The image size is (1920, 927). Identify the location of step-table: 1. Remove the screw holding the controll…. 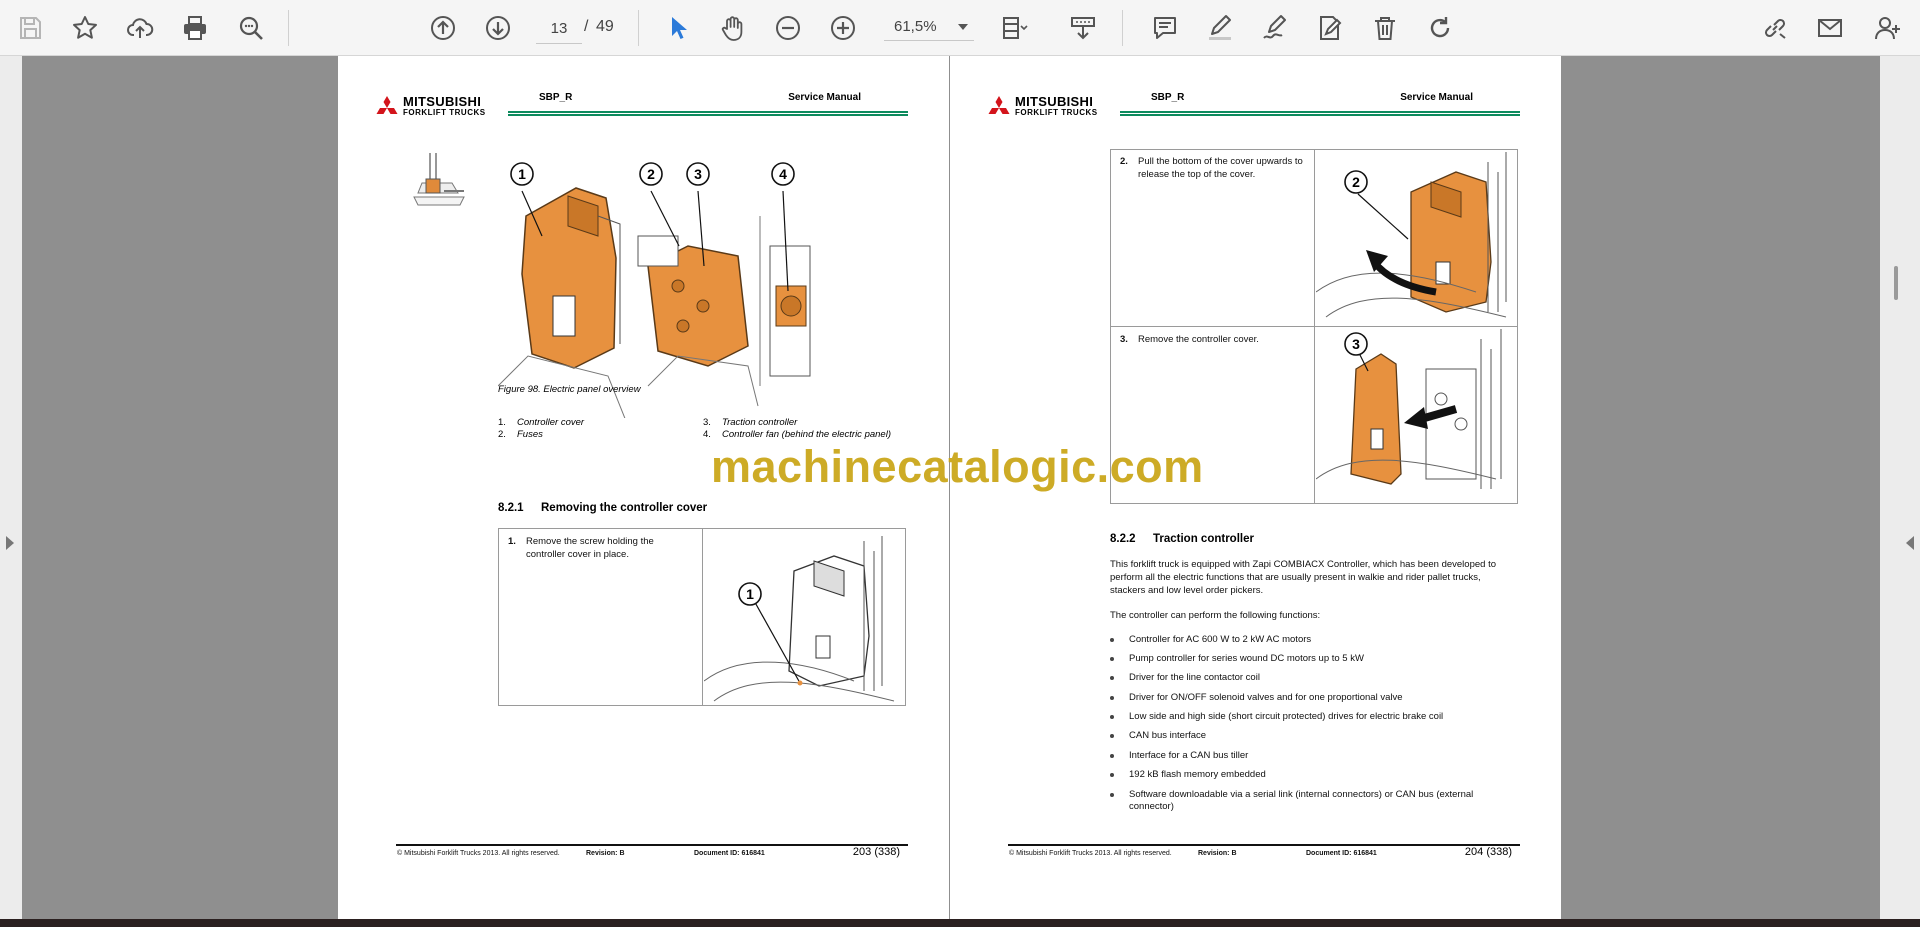
(702, 617).